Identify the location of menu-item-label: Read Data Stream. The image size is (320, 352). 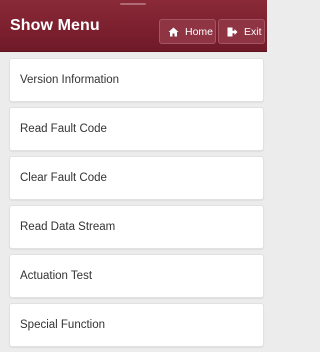
(68, 227).